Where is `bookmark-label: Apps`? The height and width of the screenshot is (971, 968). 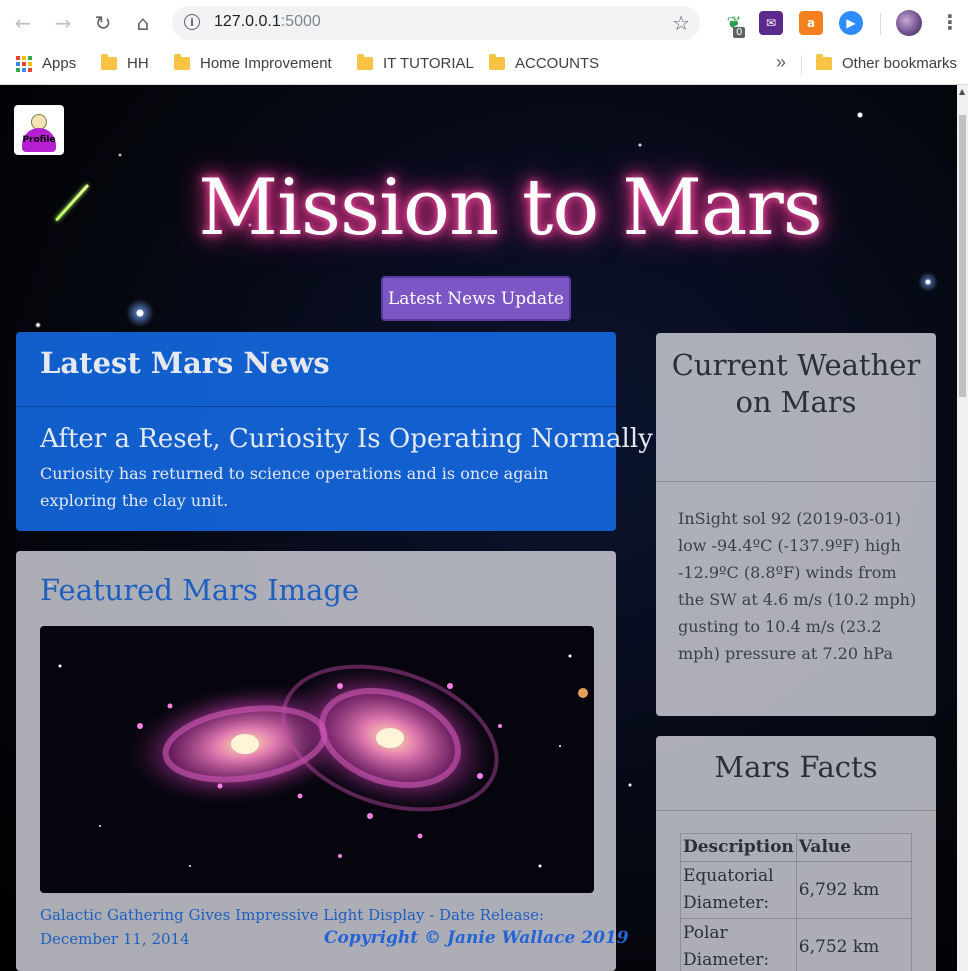 bookmark-label: Apps is located at coordinates (59, 63).